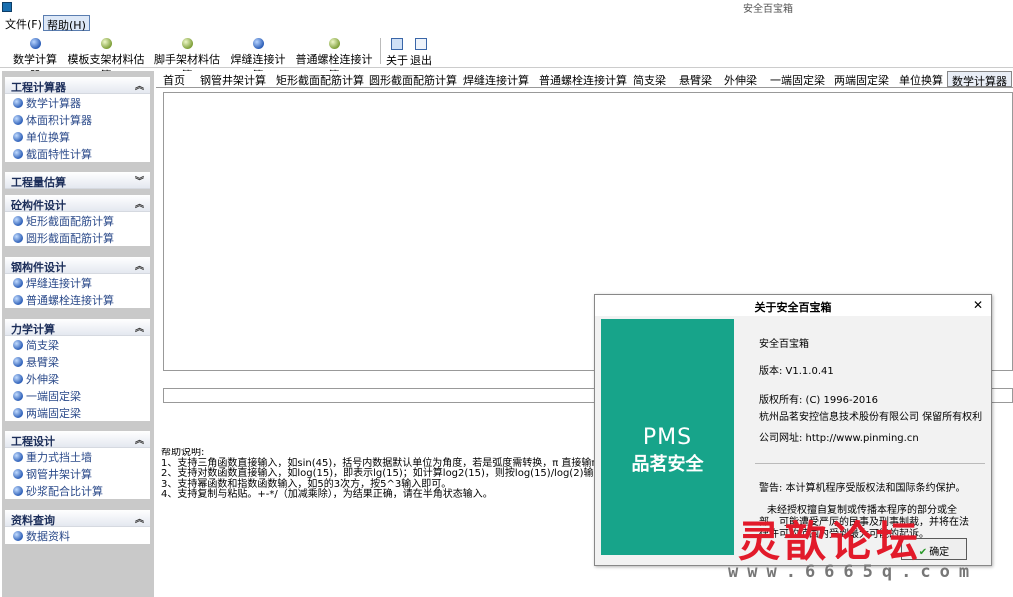 This screenshot has height=597, width=1013. Describe the element at coordinates (66, 23) in the screenshot. I see `menu-help: 帮助(H)` at that location.